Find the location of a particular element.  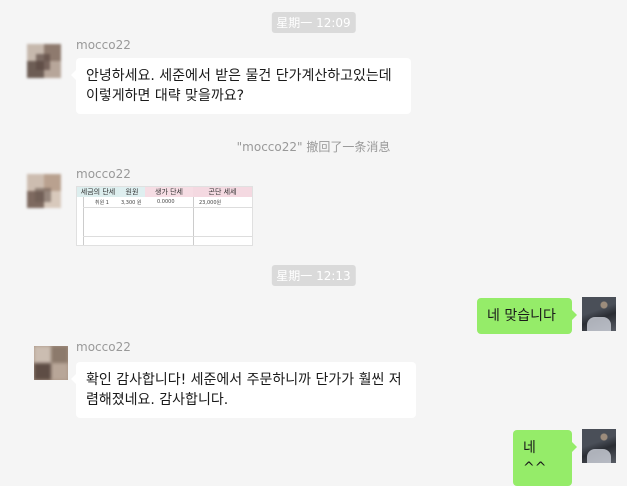

sheet-cell: 3,300 원 is located at coordinates (131, 203).